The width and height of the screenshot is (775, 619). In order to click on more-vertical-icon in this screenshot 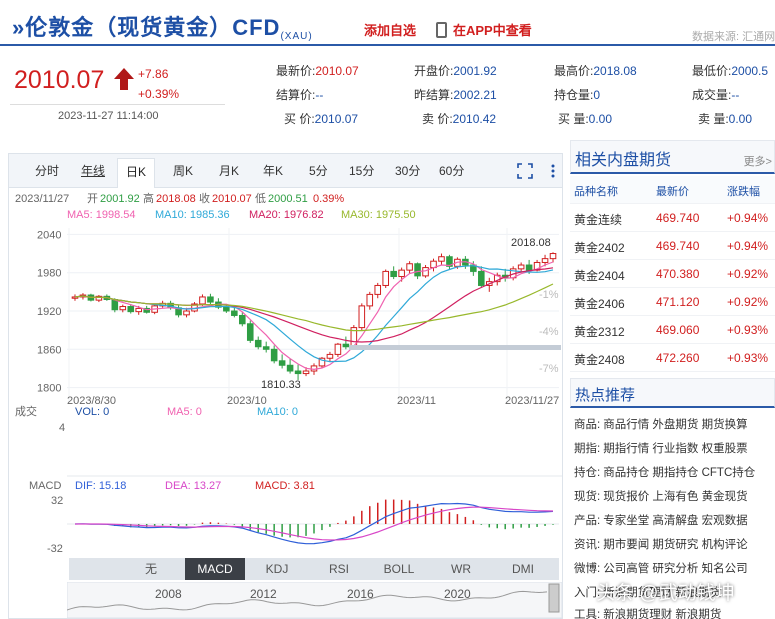, I will do `click(553, 171)`.